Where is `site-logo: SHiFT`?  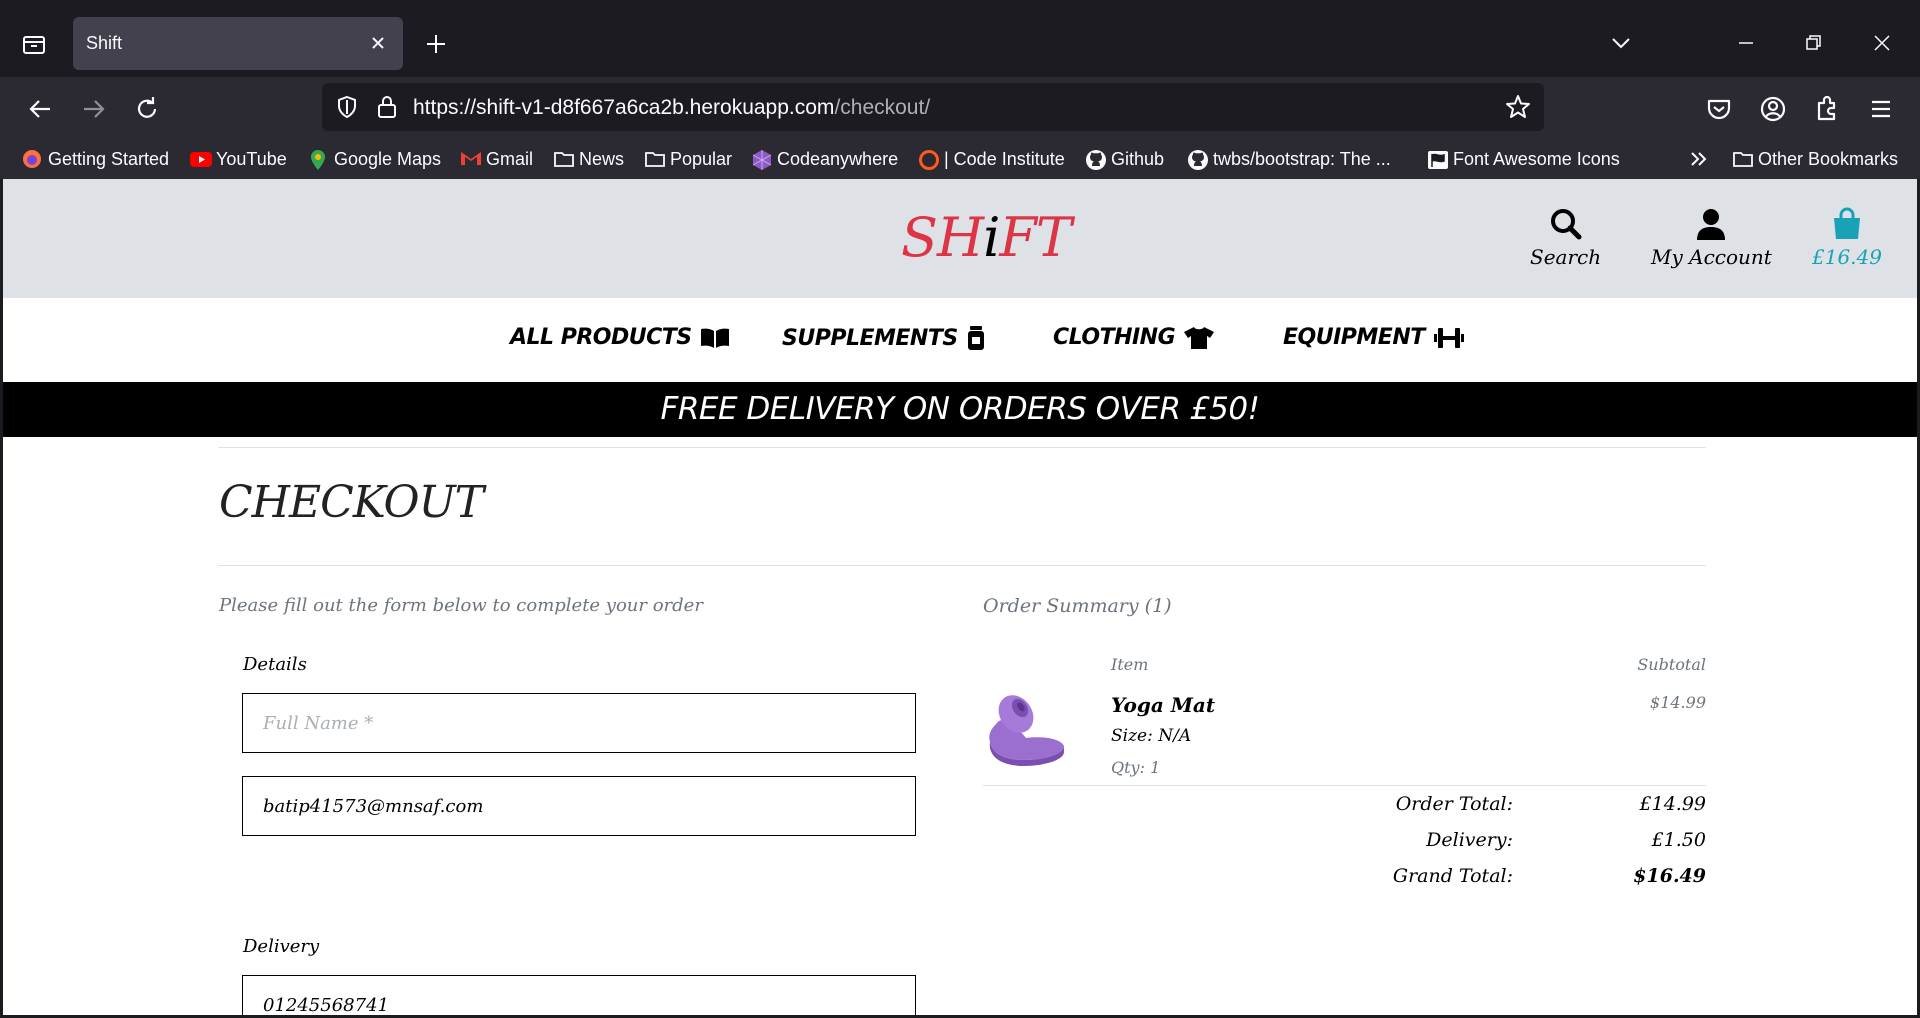
site-logo: SHiFT is located at coordinates (986, 237).